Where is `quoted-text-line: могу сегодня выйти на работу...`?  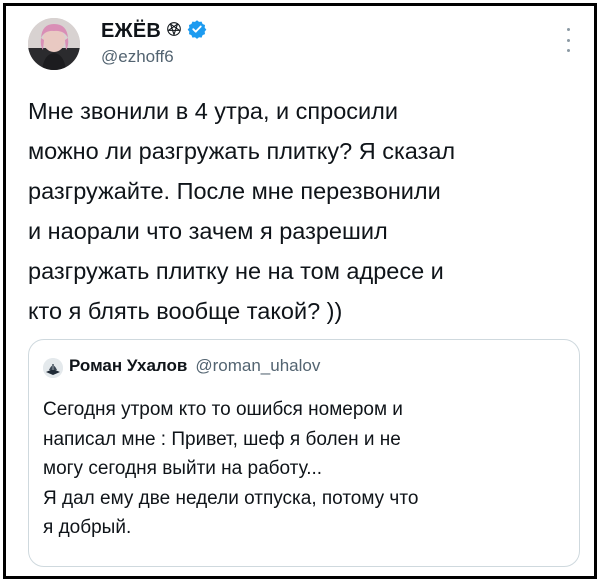 quoted-text-line: могу сегодня выйти на работу... is located at coordinates (183, 468).